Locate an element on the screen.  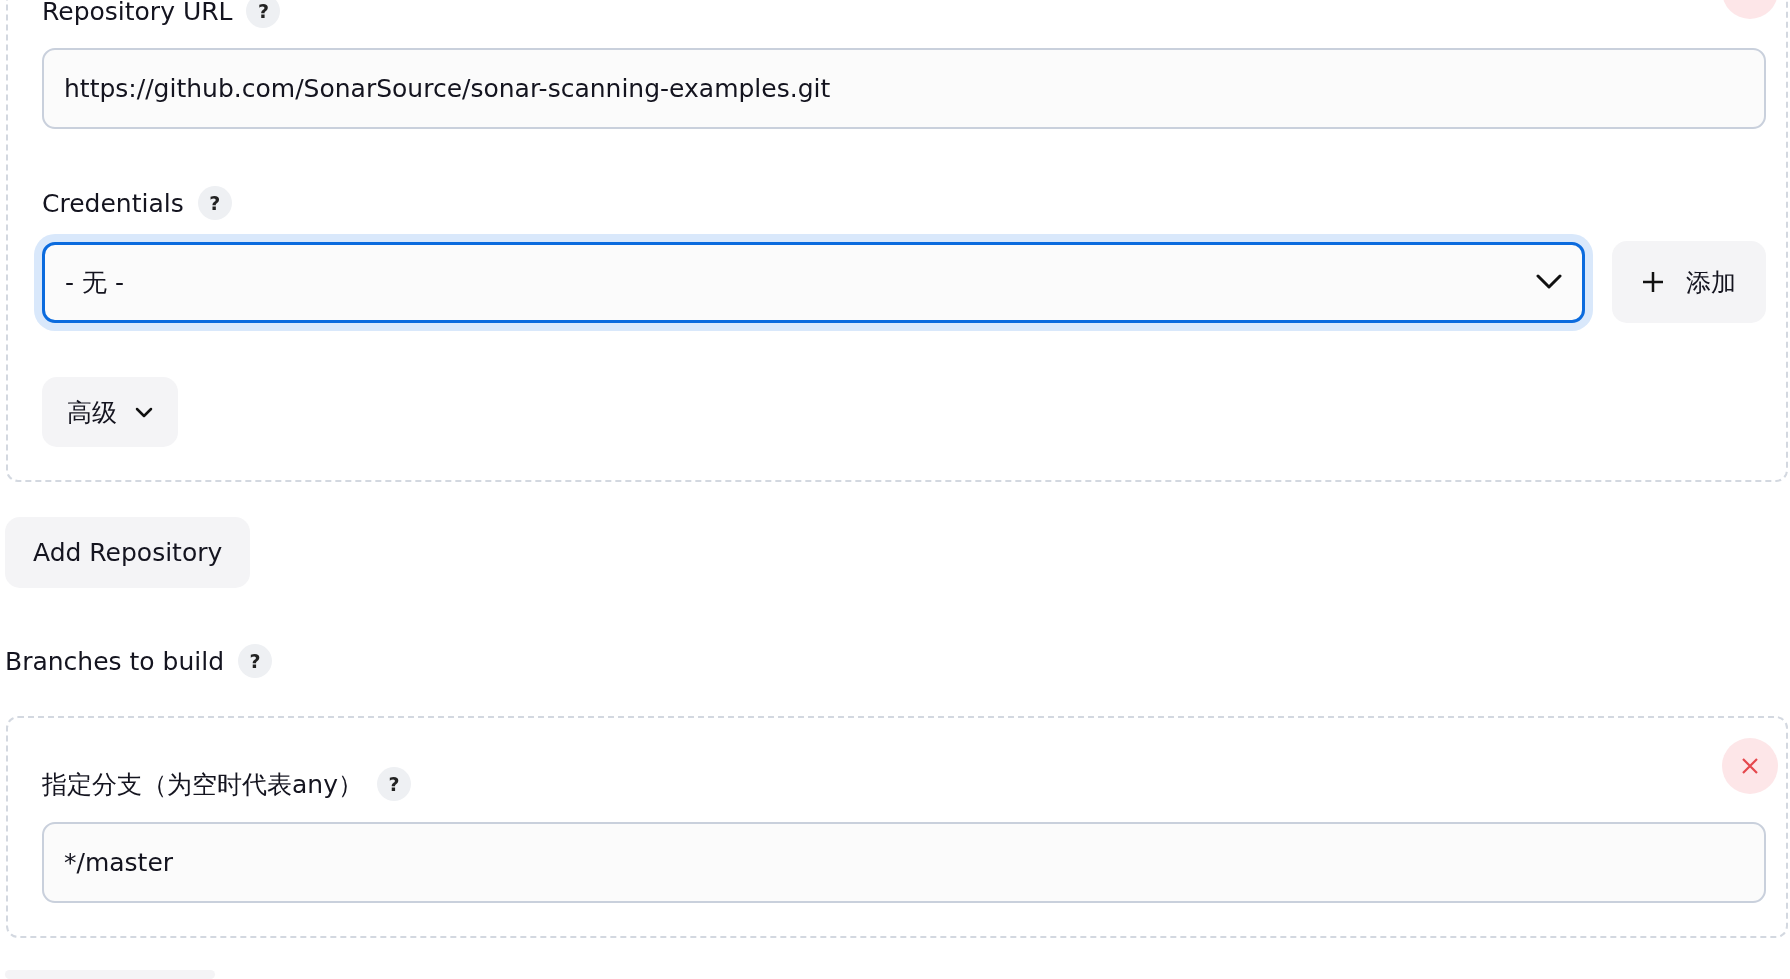
field-label: Repository URL is located at coordinates (137, 13).